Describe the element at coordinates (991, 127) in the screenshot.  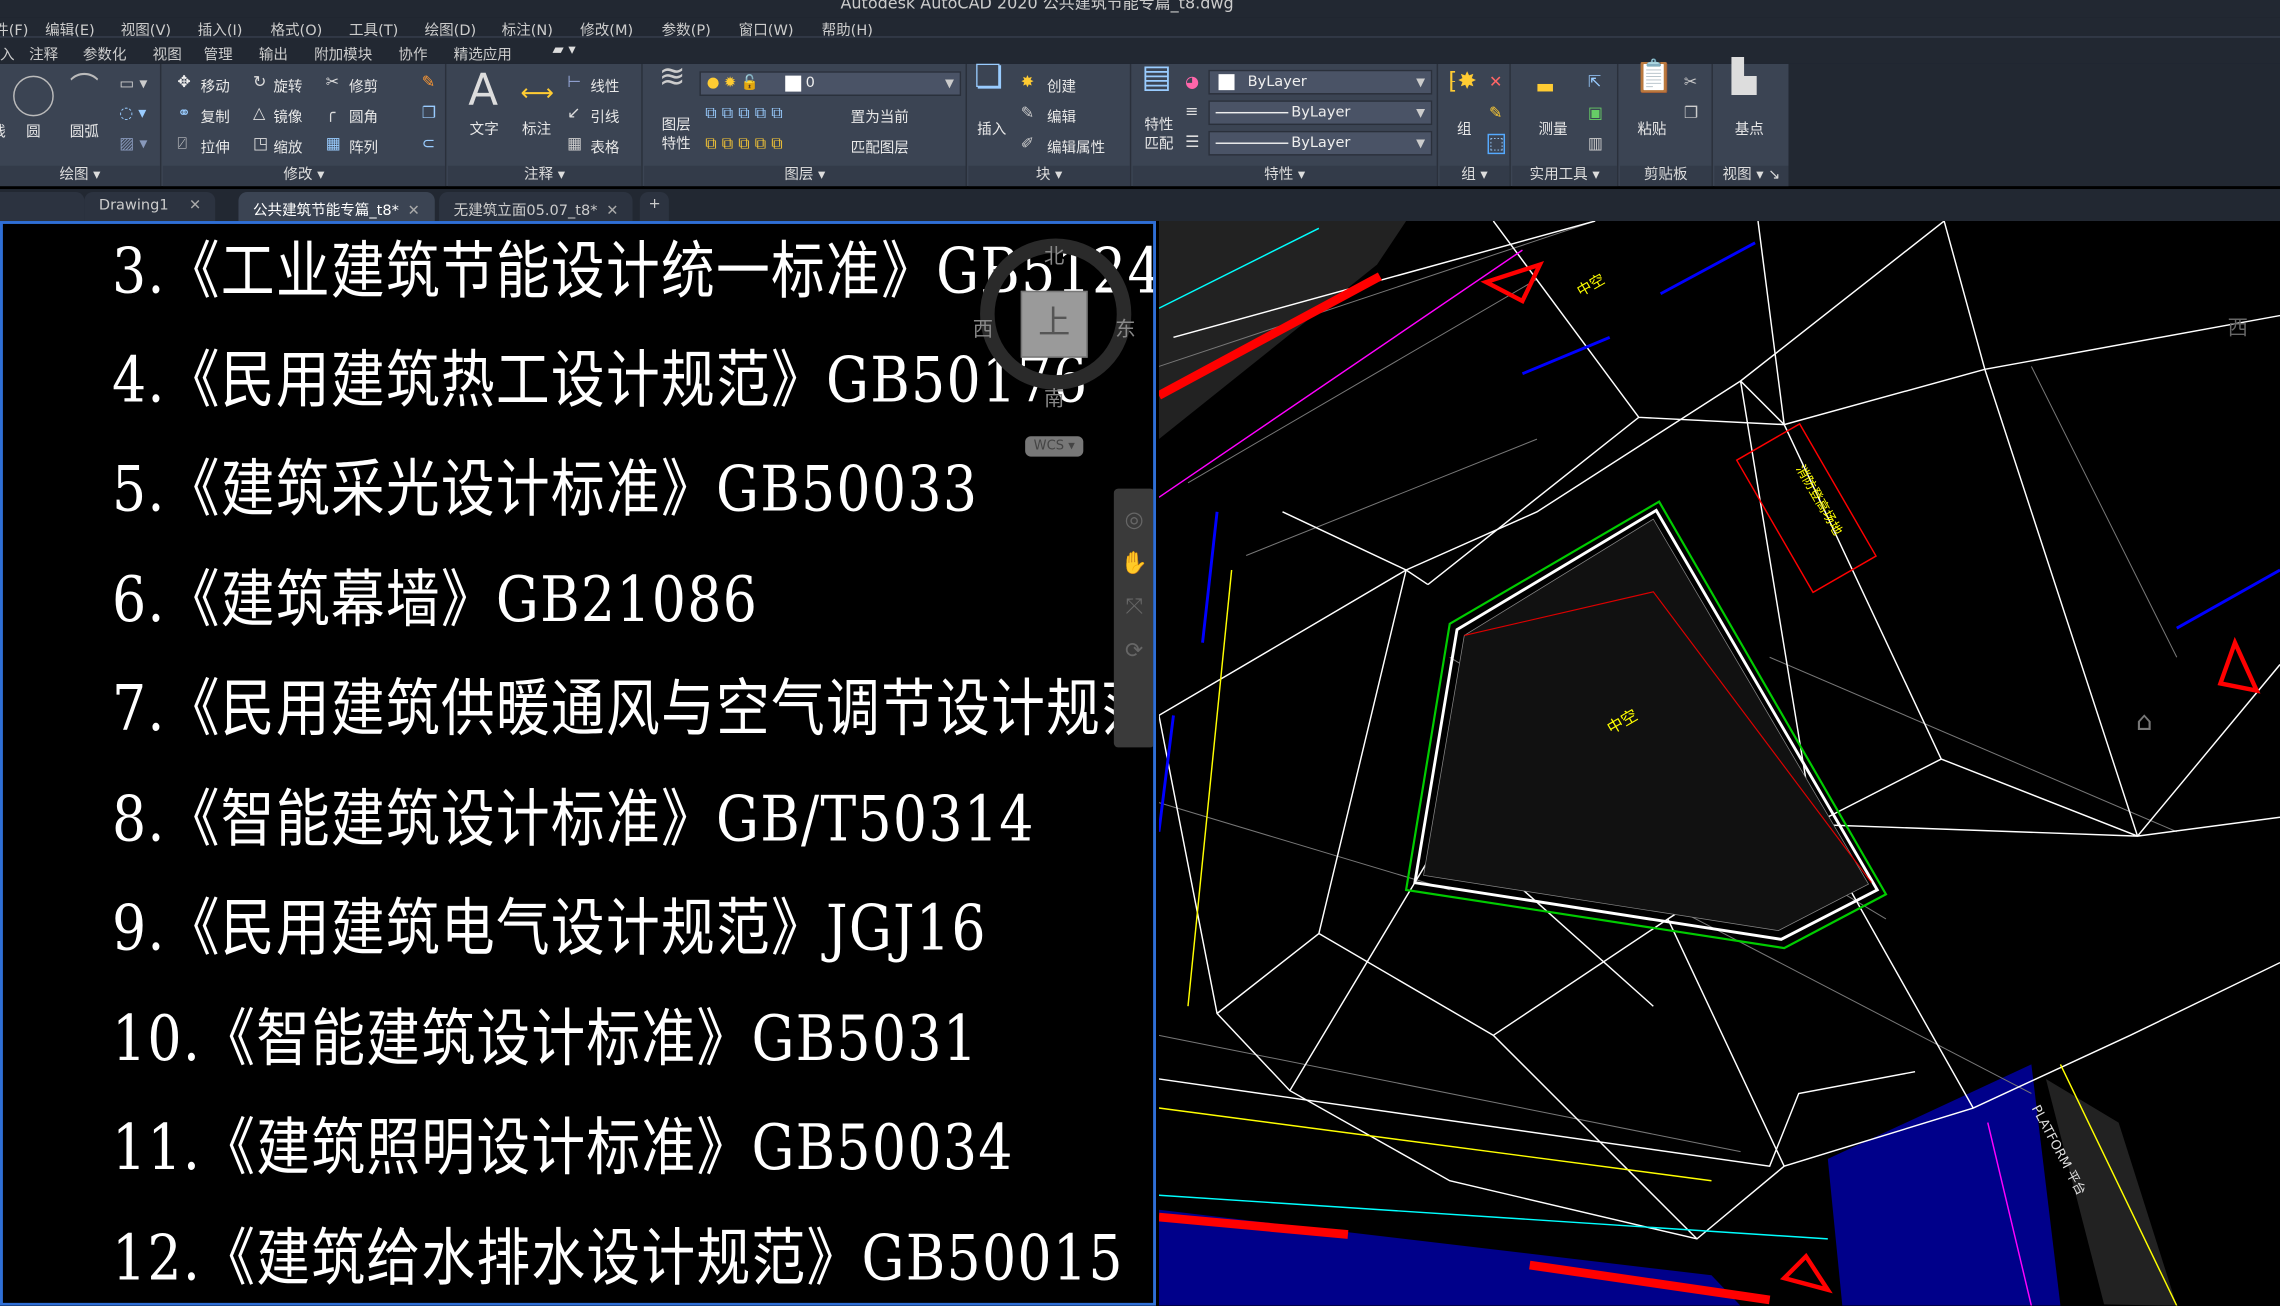
I see `insert-button: 插入` at that location.